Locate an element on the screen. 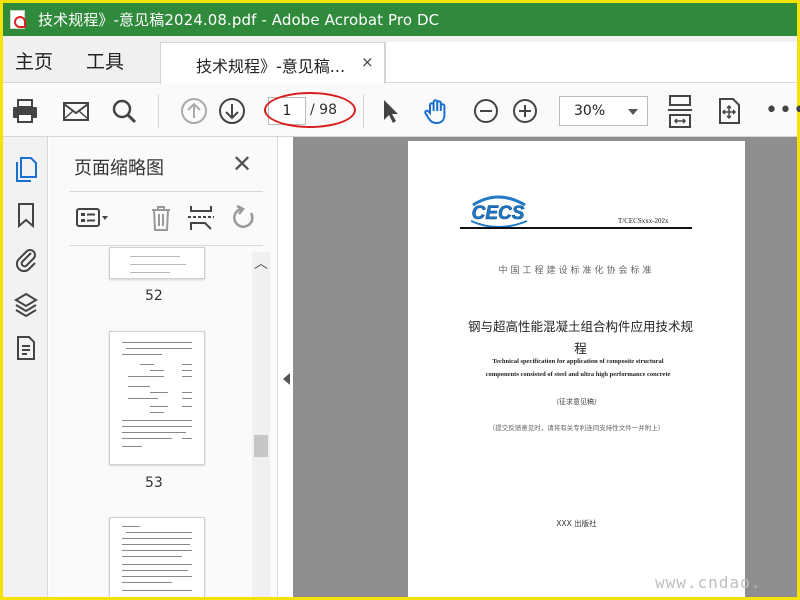  tab-row: 主页 工具 技术规程》-意见稿... × is located at coordinates (400, 60).